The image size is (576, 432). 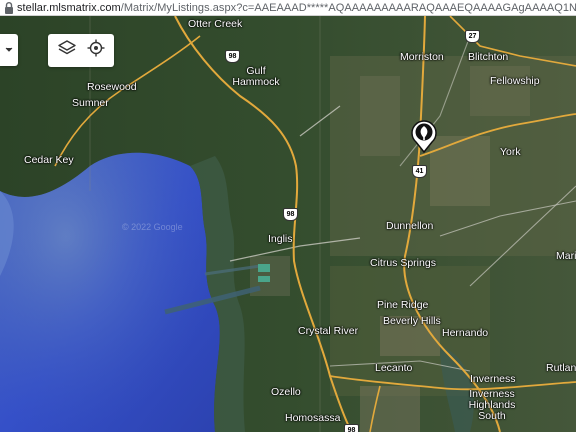 I want to click on place-label-crystal-river: Crystal River, so click(x=328, y=331).